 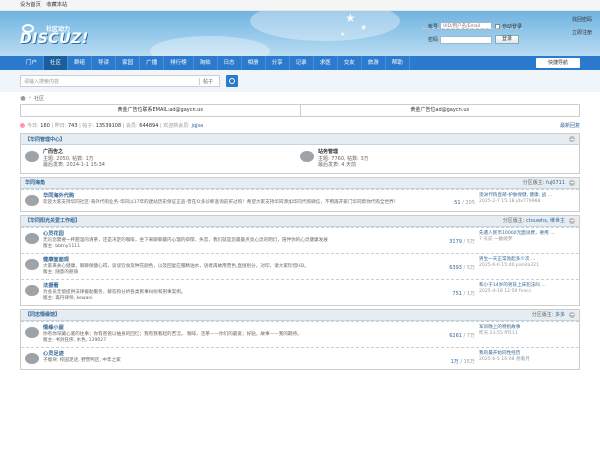 I want to click on board-moderators: 版主: 书剑狂侠, 水色, 139027, so click(x=229, y=341).